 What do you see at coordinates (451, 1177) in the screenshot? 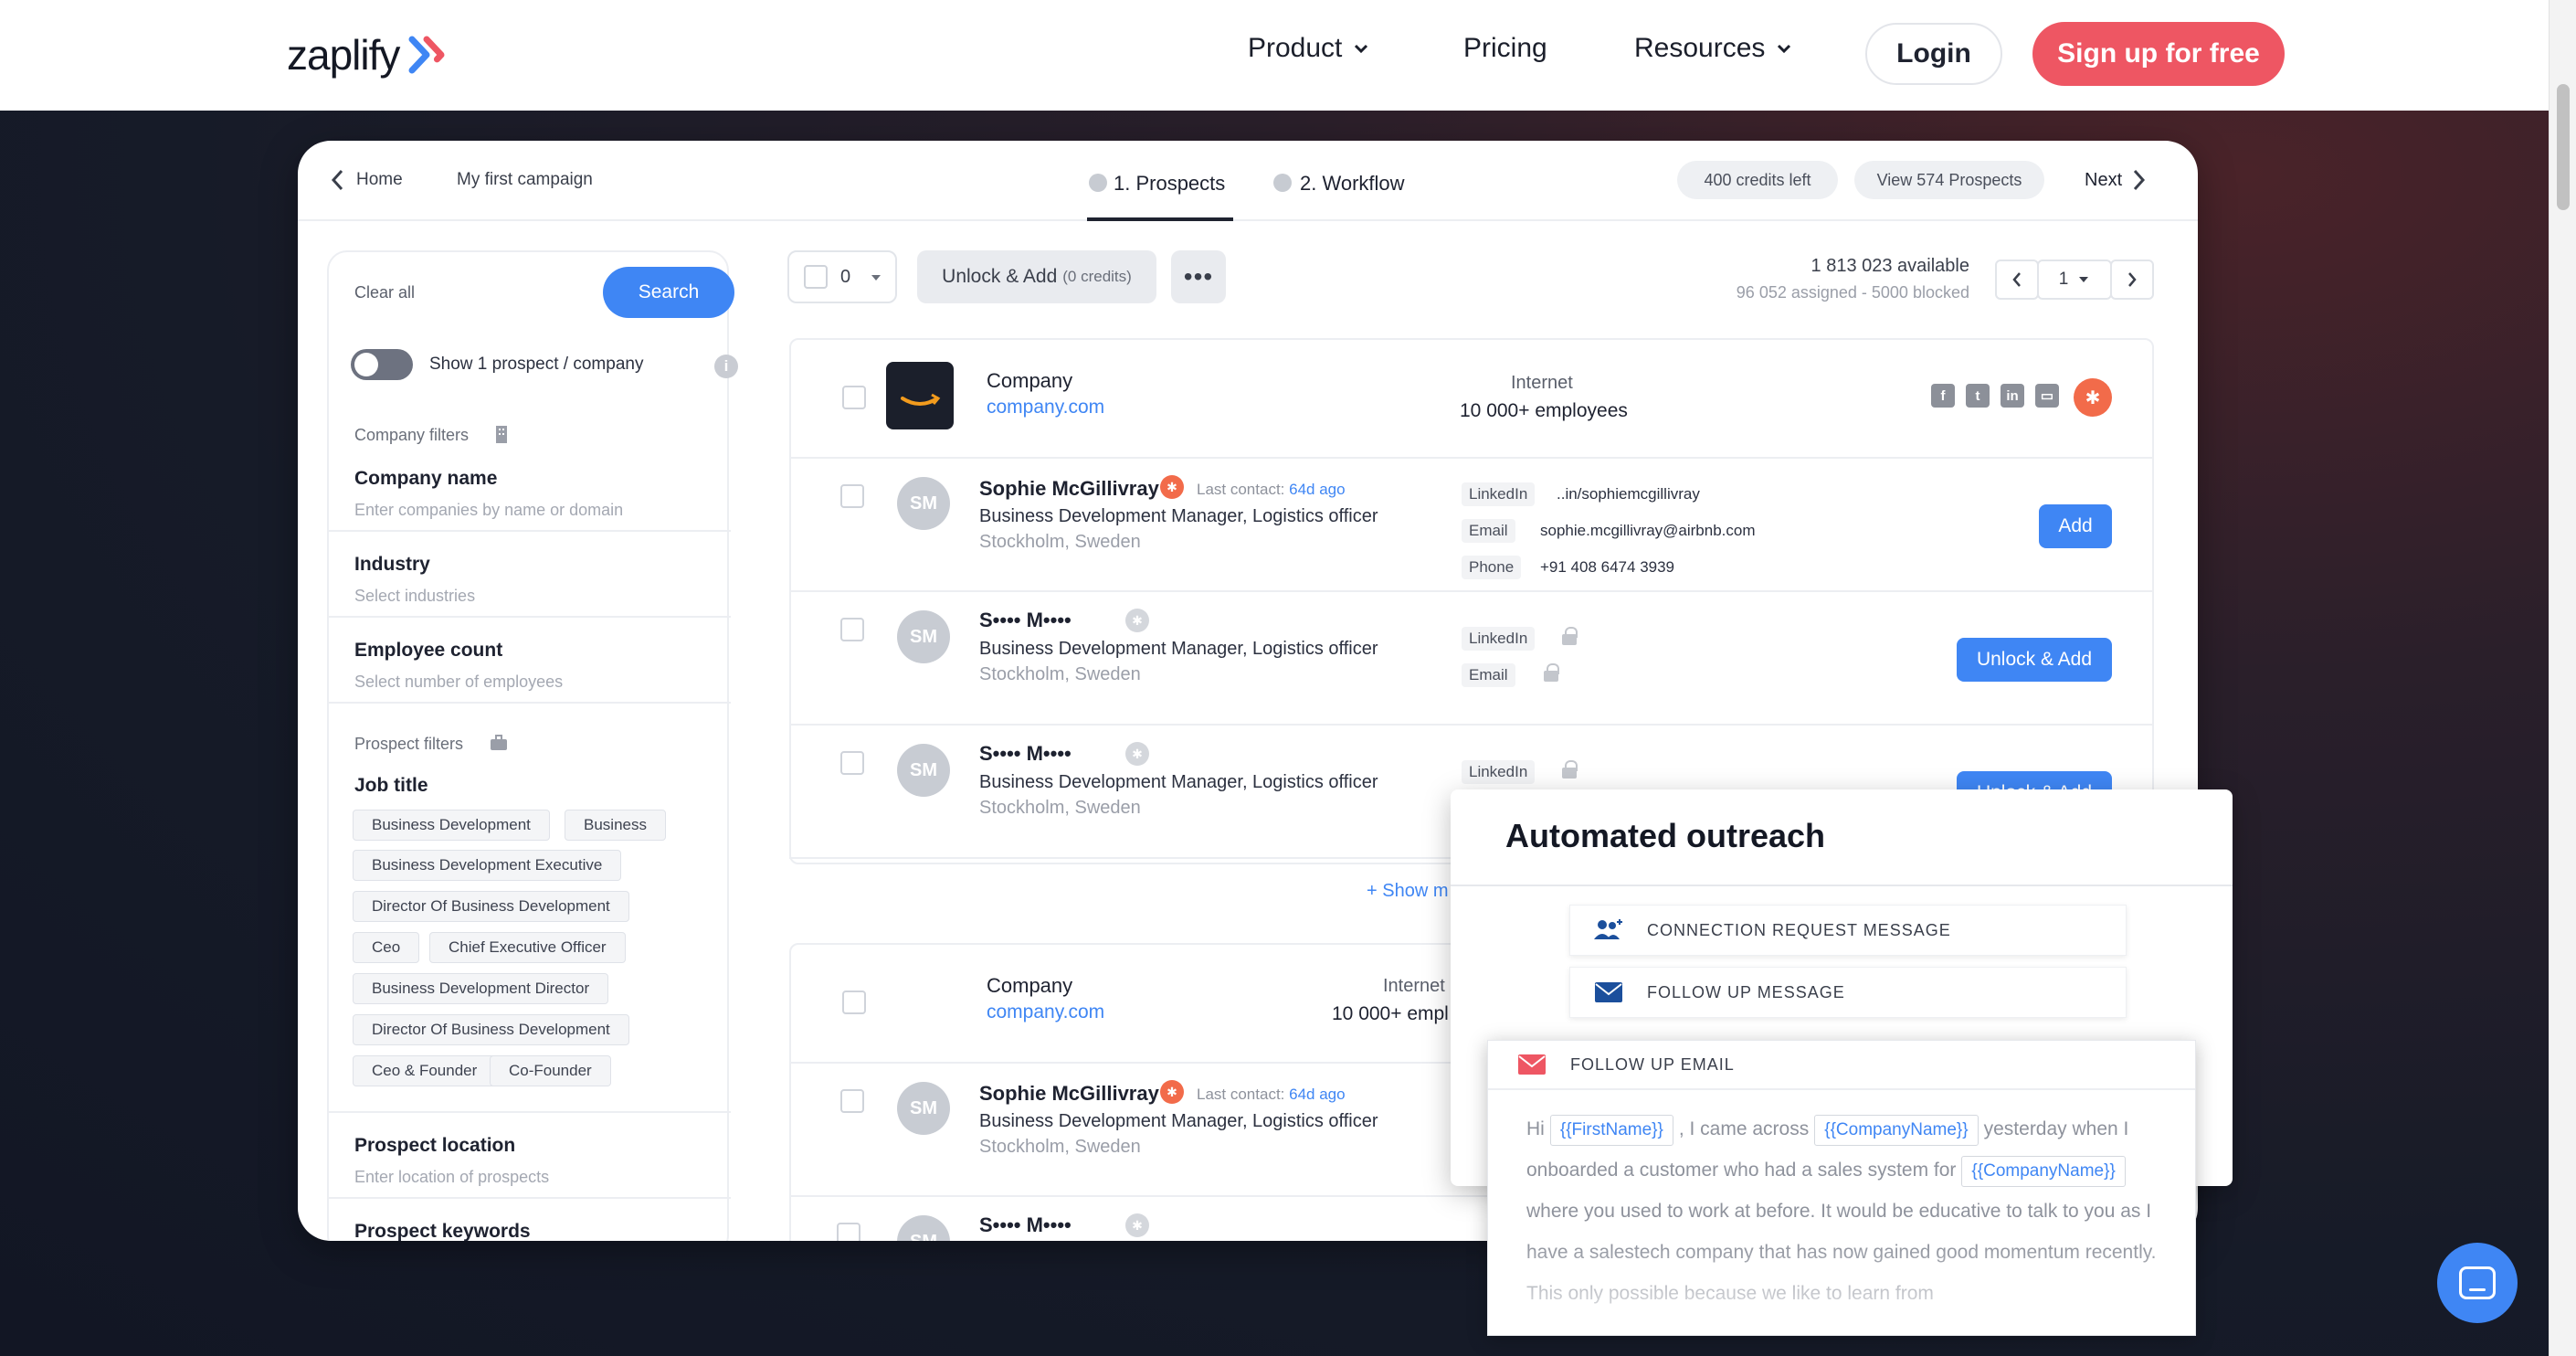
I see `prospect-location-input: Enter location of prospects` at bounding box center [451, 1177].